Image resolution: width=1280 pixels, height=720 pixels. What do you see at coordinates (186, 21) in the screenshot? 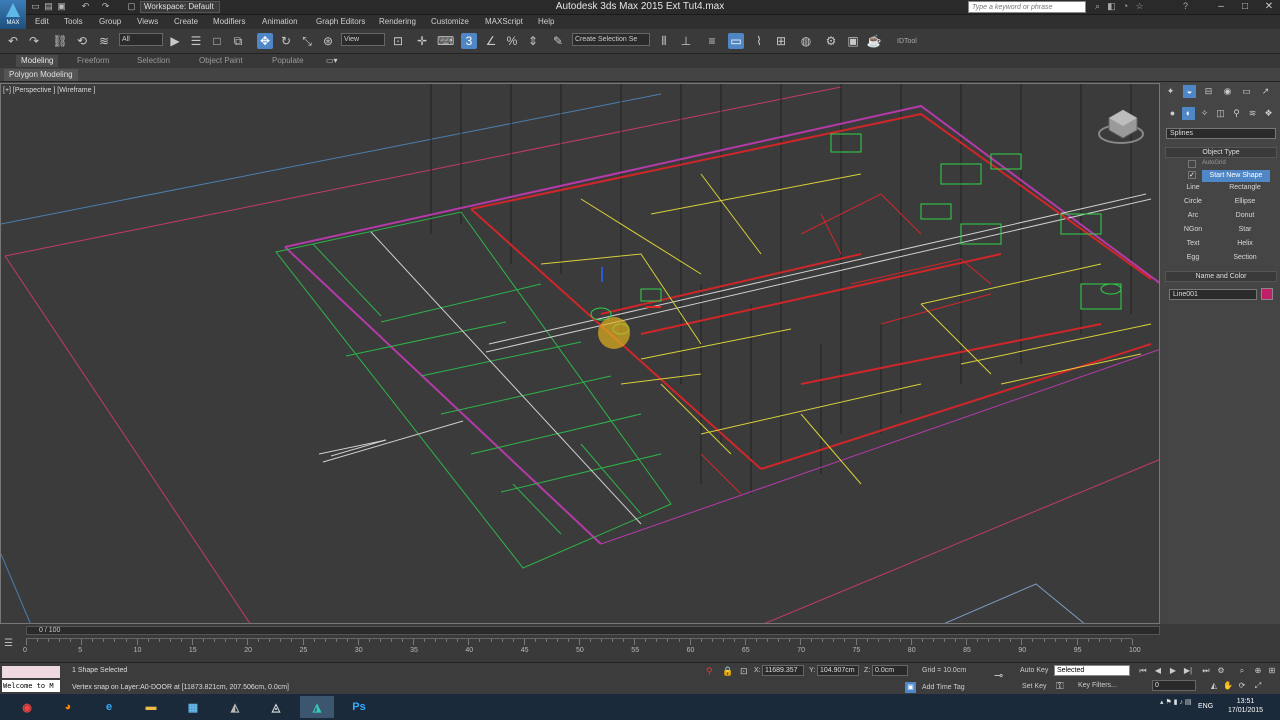
I see `menu-create: Create` at bounding box center [186, 21].